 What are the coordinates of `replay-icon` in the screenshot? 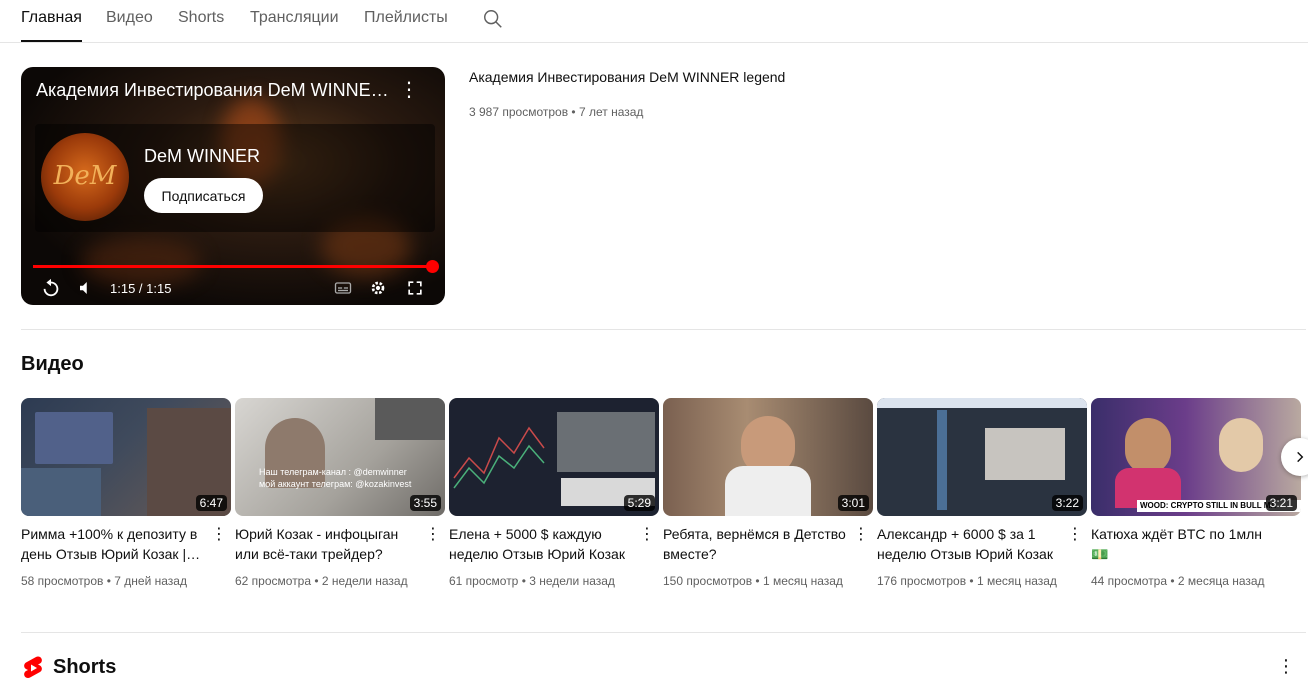 It's located at (51, 288).